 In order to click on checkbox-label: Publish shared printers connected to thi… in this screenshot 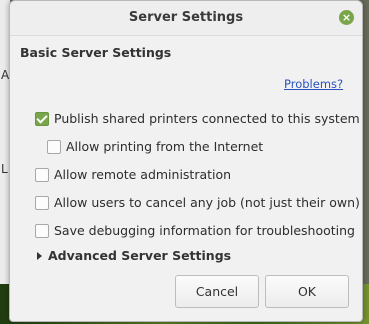, I will do `click(207, 118)`.